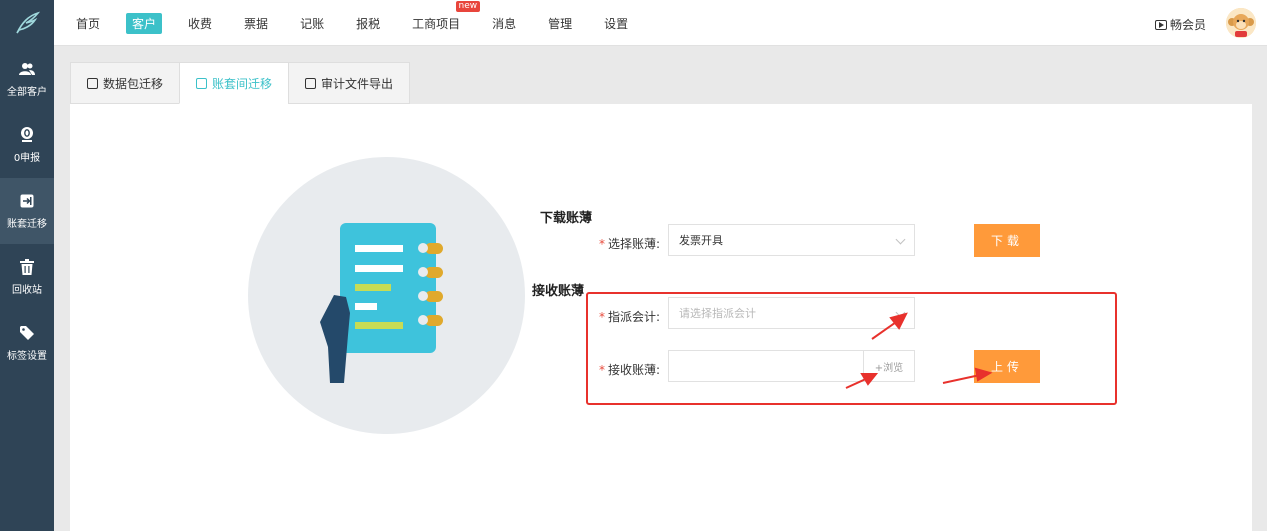  I want to click on nav-business-projects: 工商项目 new, so click(443, 17).